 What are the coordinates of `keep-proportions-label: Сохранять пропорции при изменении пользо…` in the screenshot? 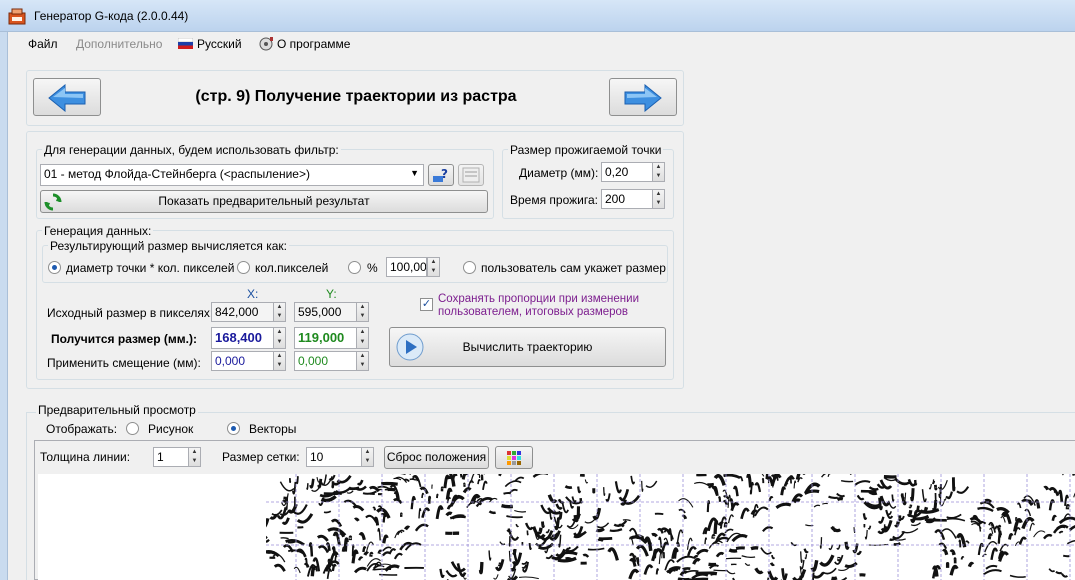 It's located at (538, 305).